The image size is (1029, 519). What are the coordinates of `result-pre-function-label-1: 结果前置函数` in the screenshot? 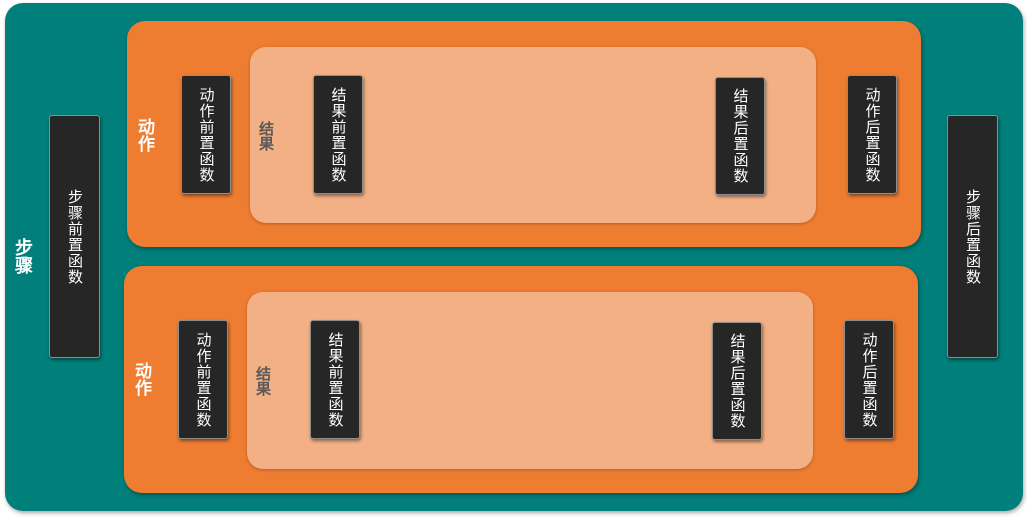 It's located at (338, 134).